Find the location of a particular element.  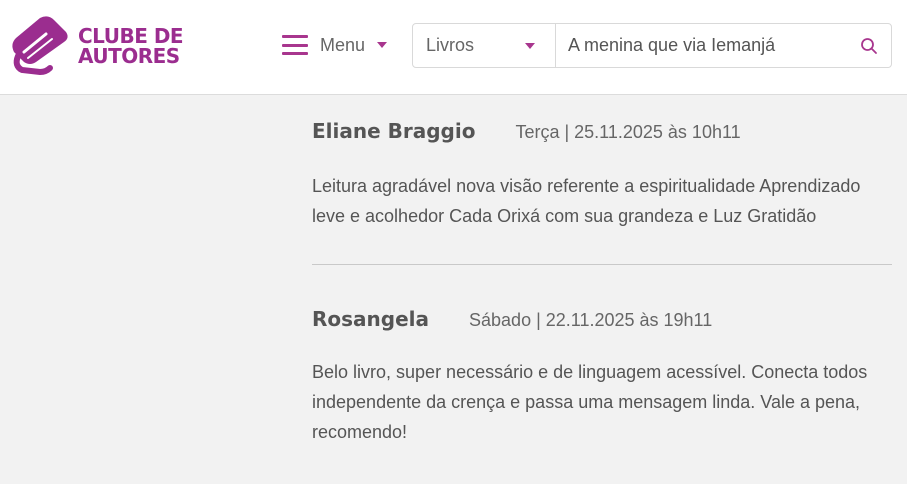

search-bar: Livros is located at coordinates (652, 45).